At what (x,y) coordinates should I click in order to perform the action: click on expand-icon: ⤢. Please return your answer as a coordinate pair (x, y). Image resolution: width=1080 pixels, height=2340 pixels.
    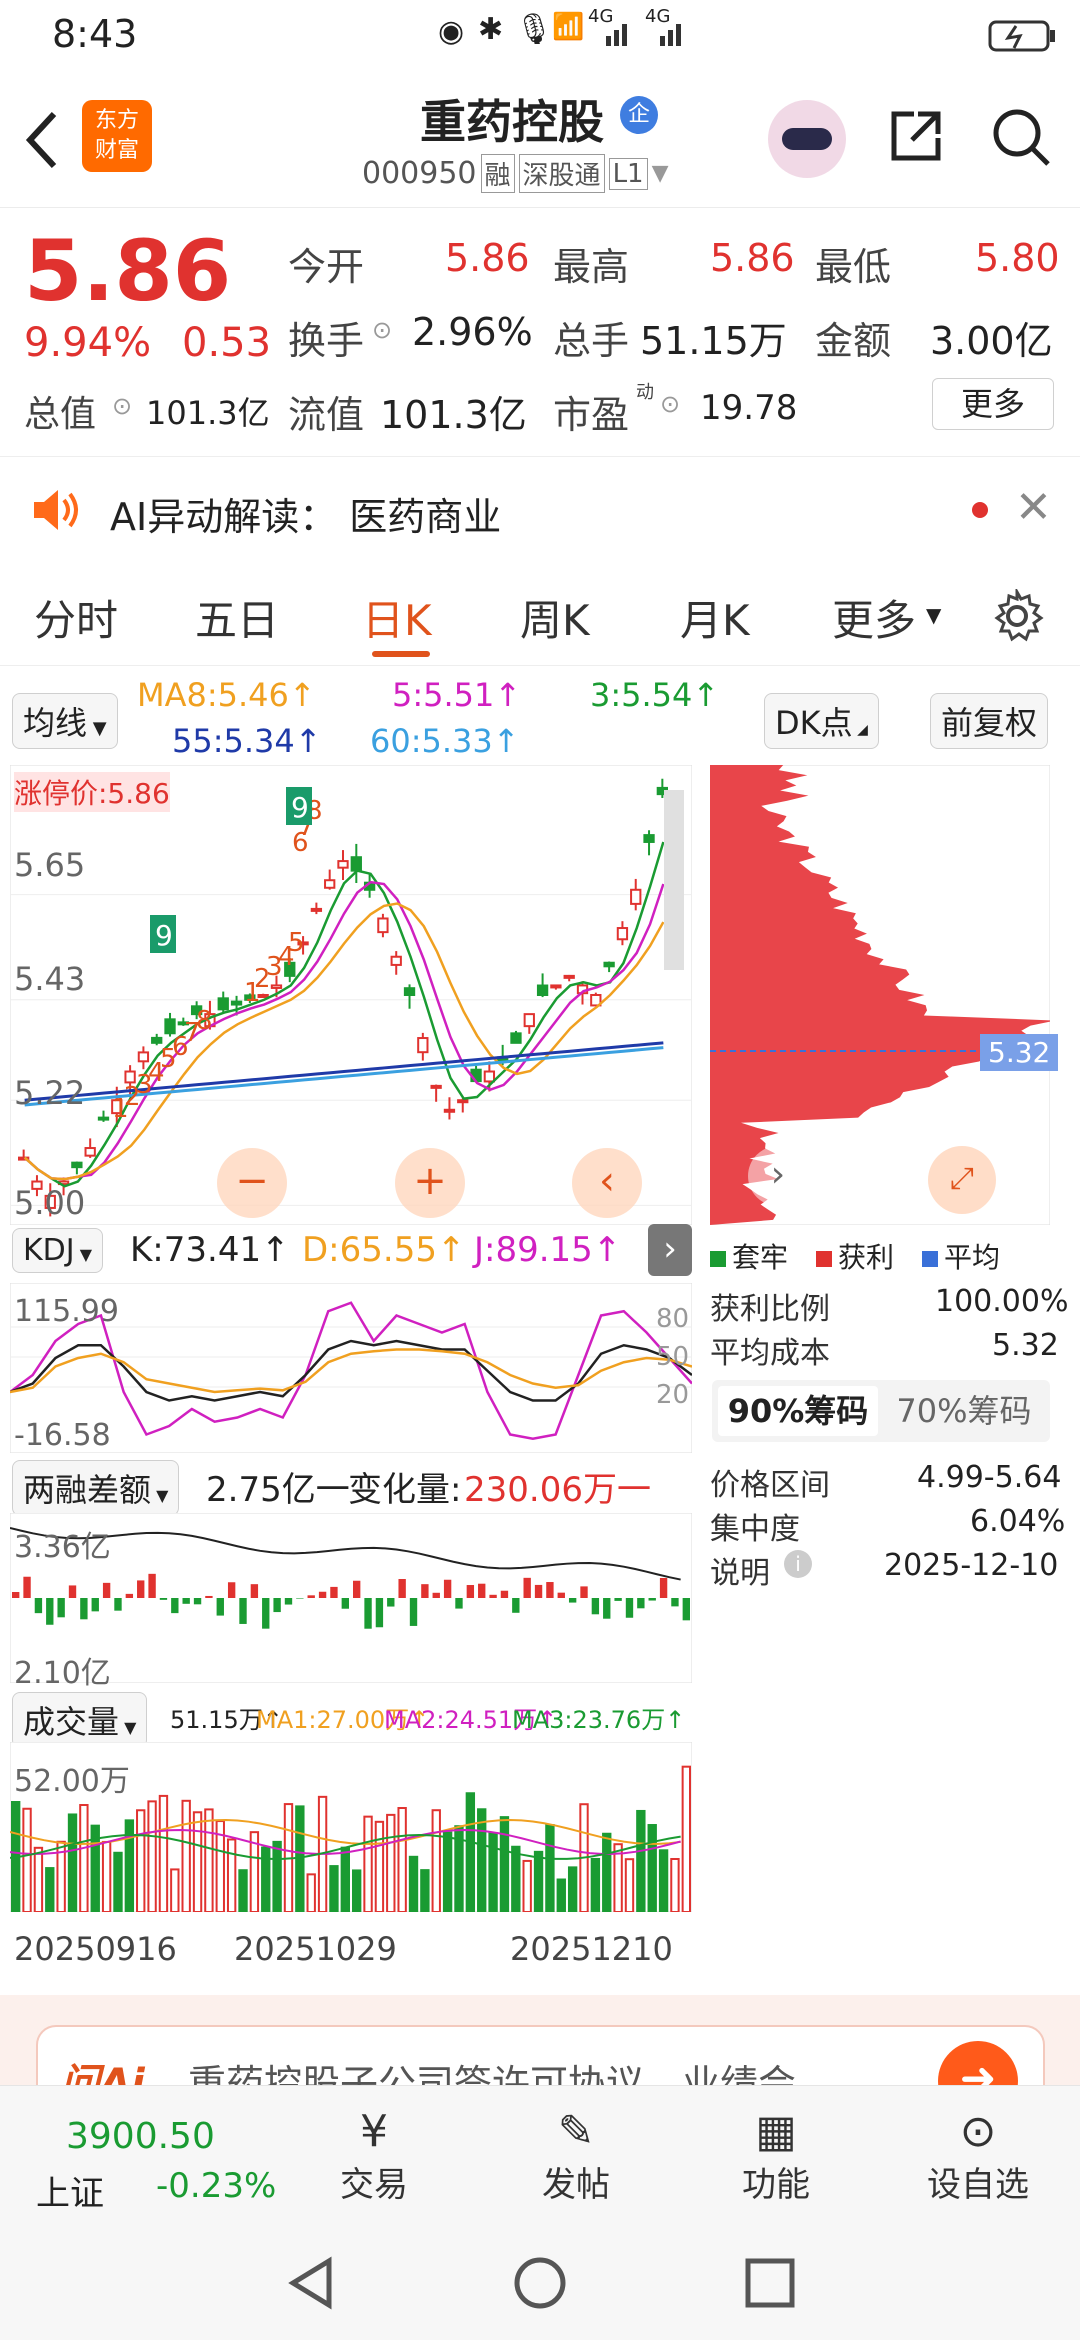
    Looking at the image, I should click on (962, 1180).